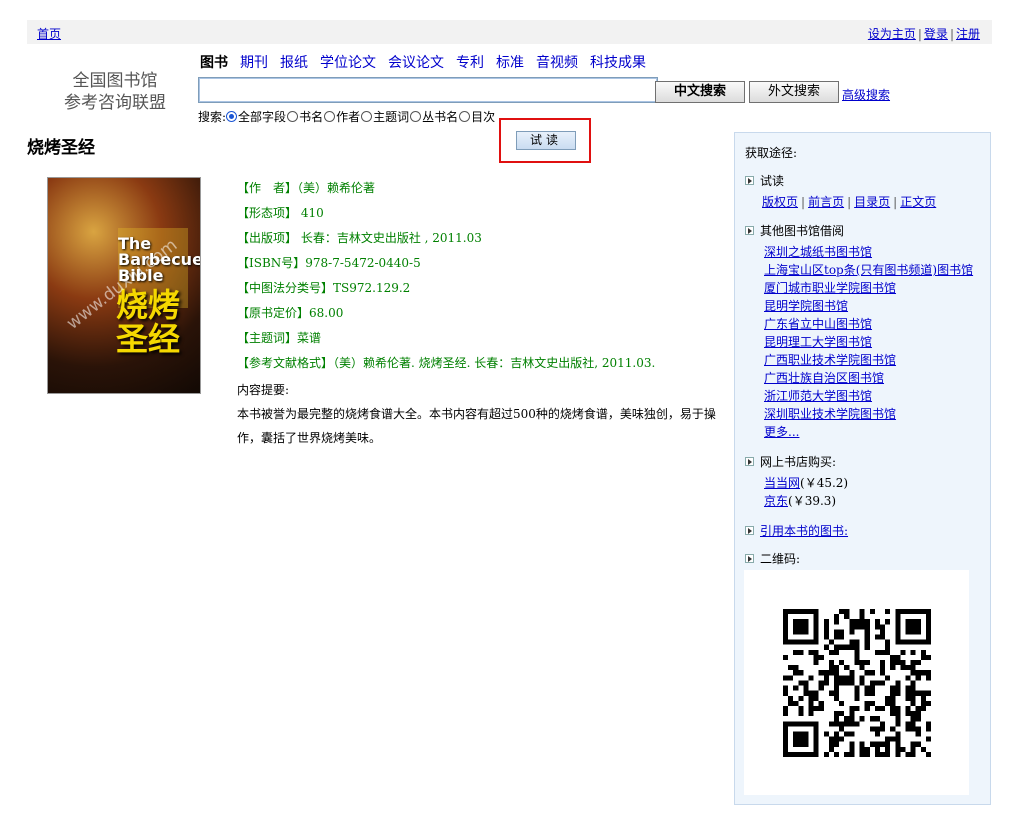 The height and width of the screenshot is (822, 1011). I want to click on citing-books-link: 引用本书的图书:, so click(804, 530).